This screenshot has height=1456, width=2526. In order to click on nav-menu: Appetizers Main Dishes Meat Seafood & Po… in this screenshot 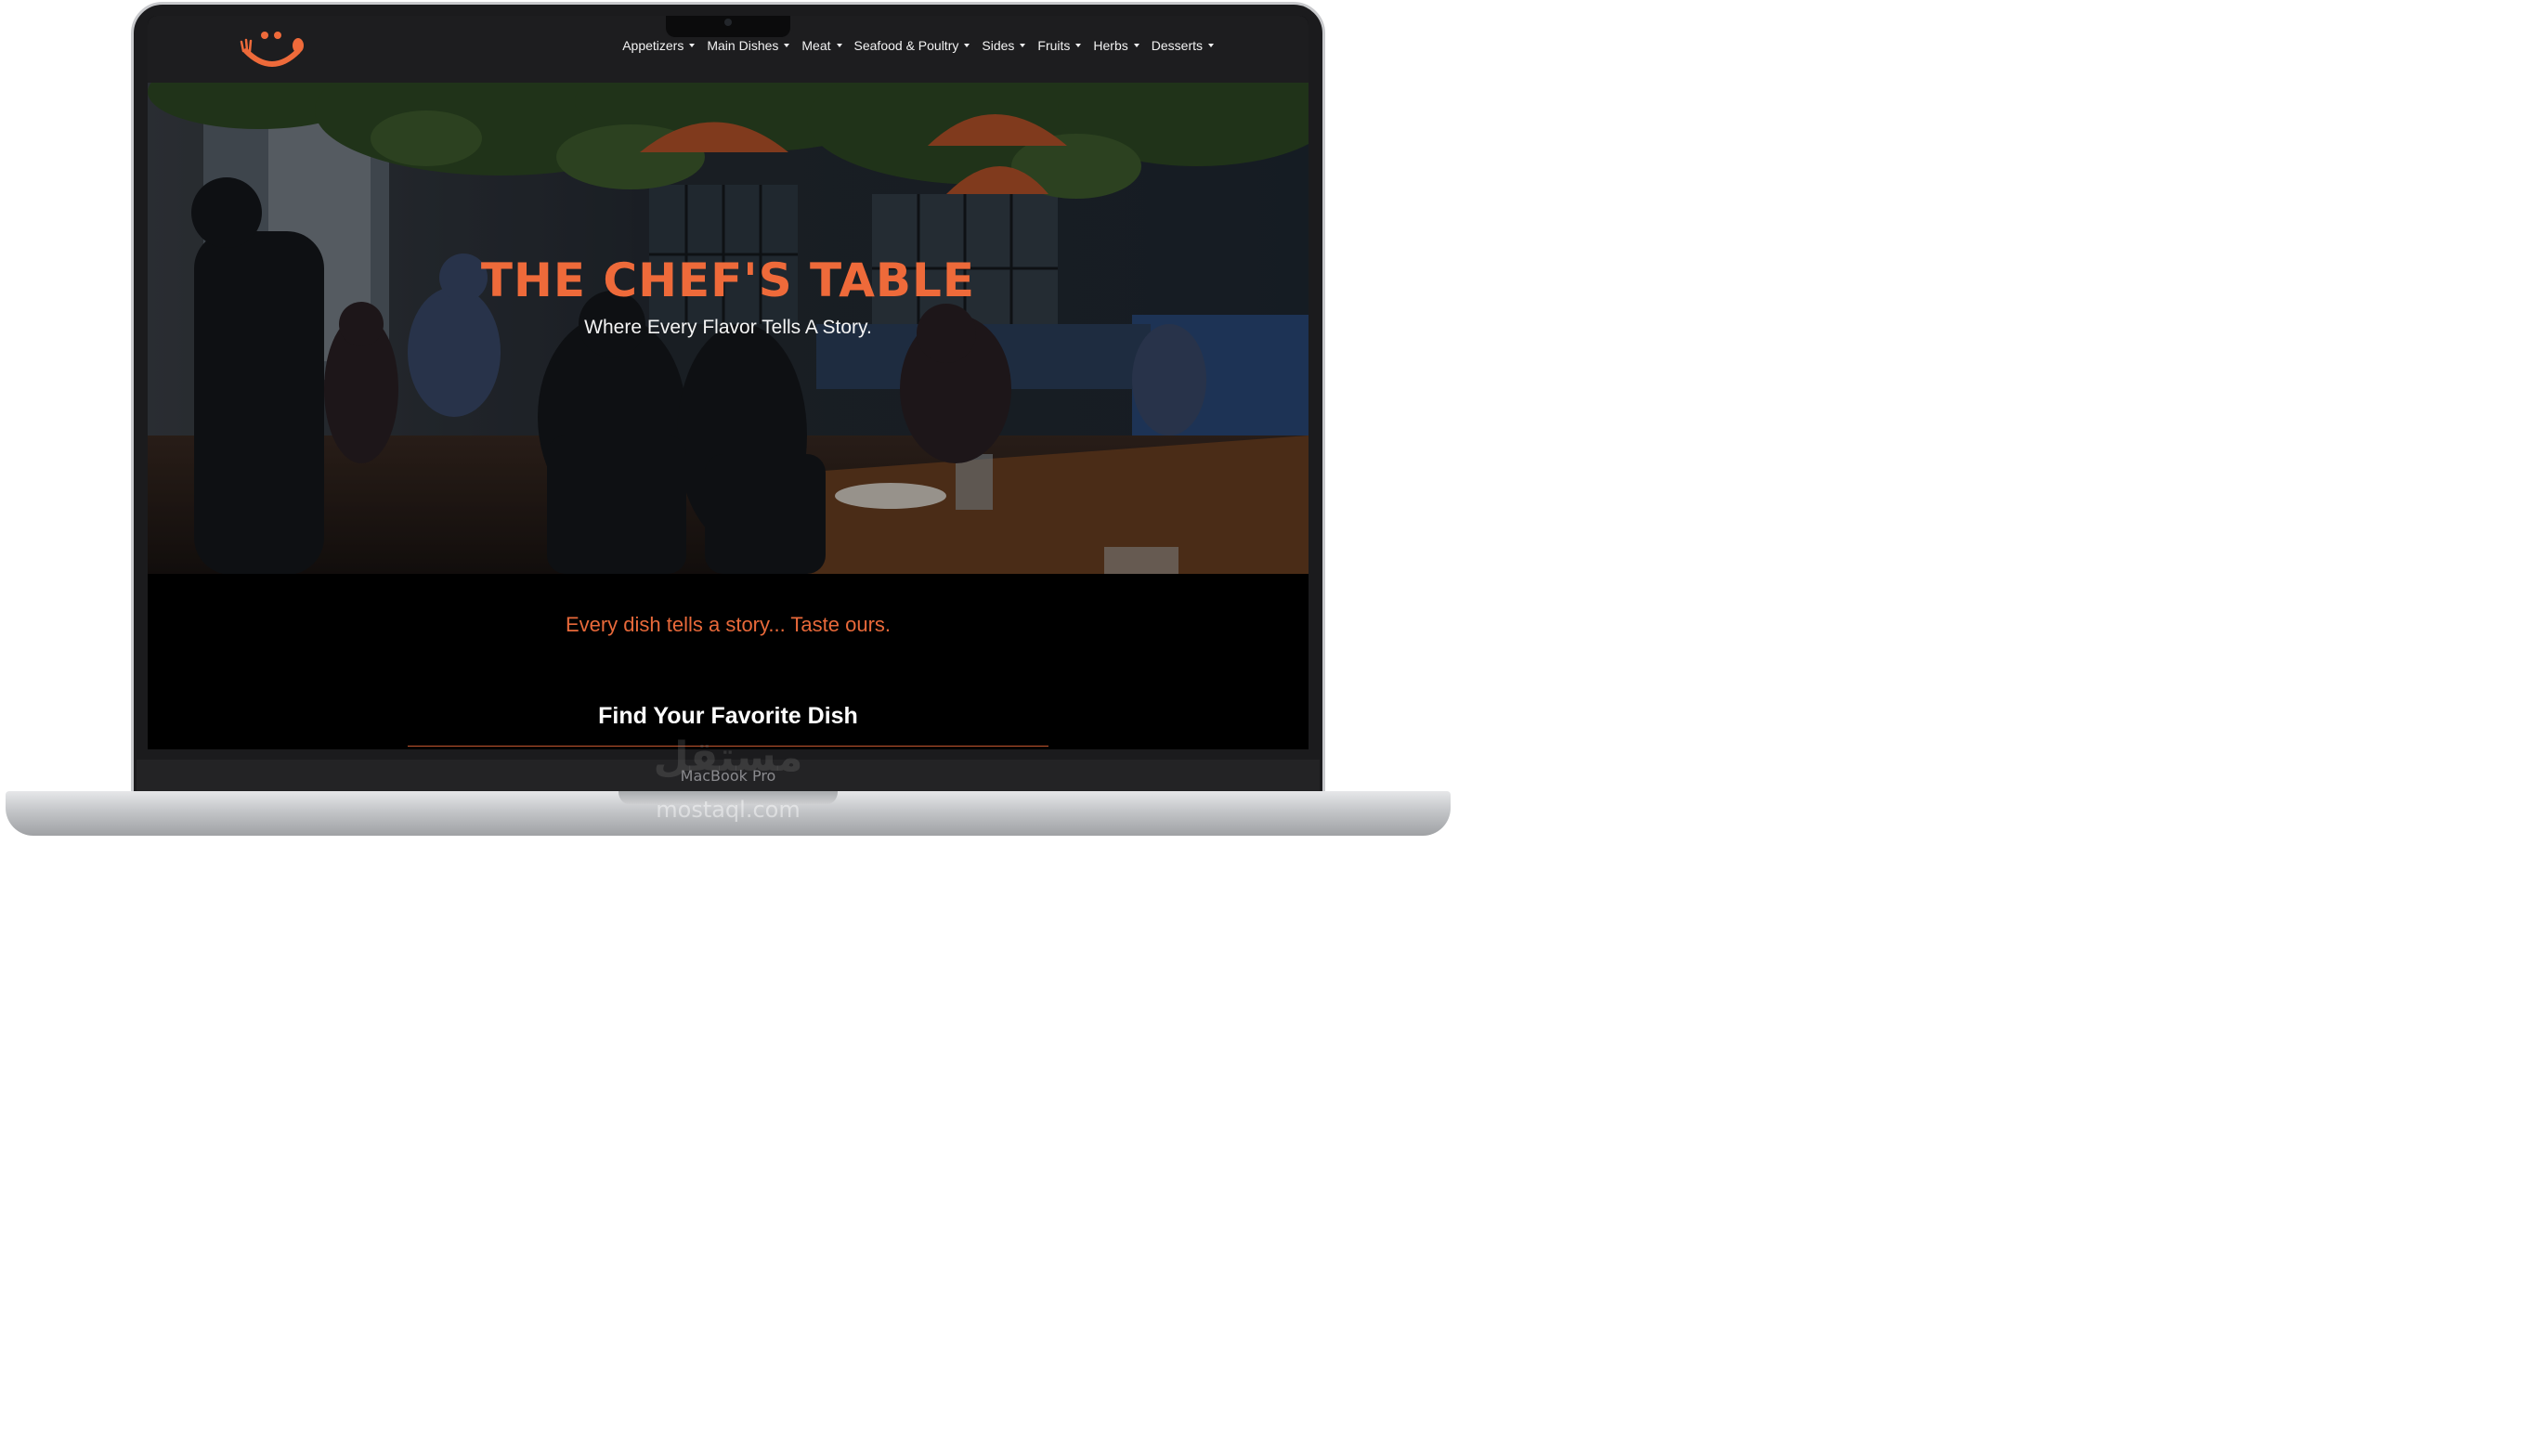, I will do `click(918, 45)`.